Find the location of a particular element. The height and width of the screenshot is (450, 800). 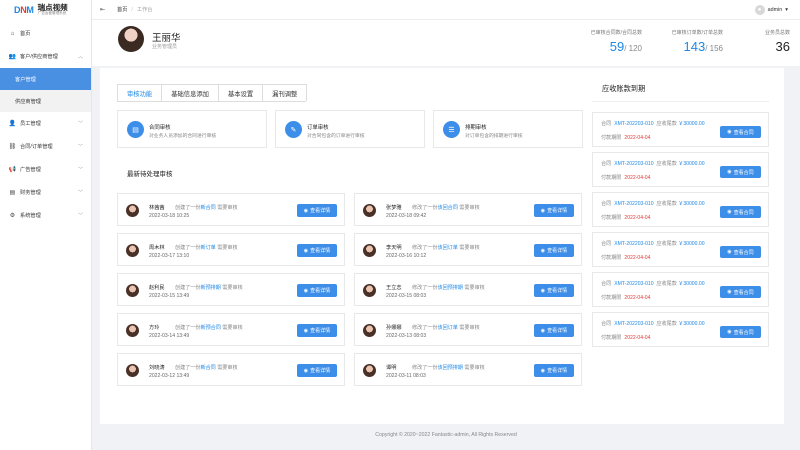

sidebar-item-ad: 📢 广告管理 ﹀ is located at coordinates (45, 169).